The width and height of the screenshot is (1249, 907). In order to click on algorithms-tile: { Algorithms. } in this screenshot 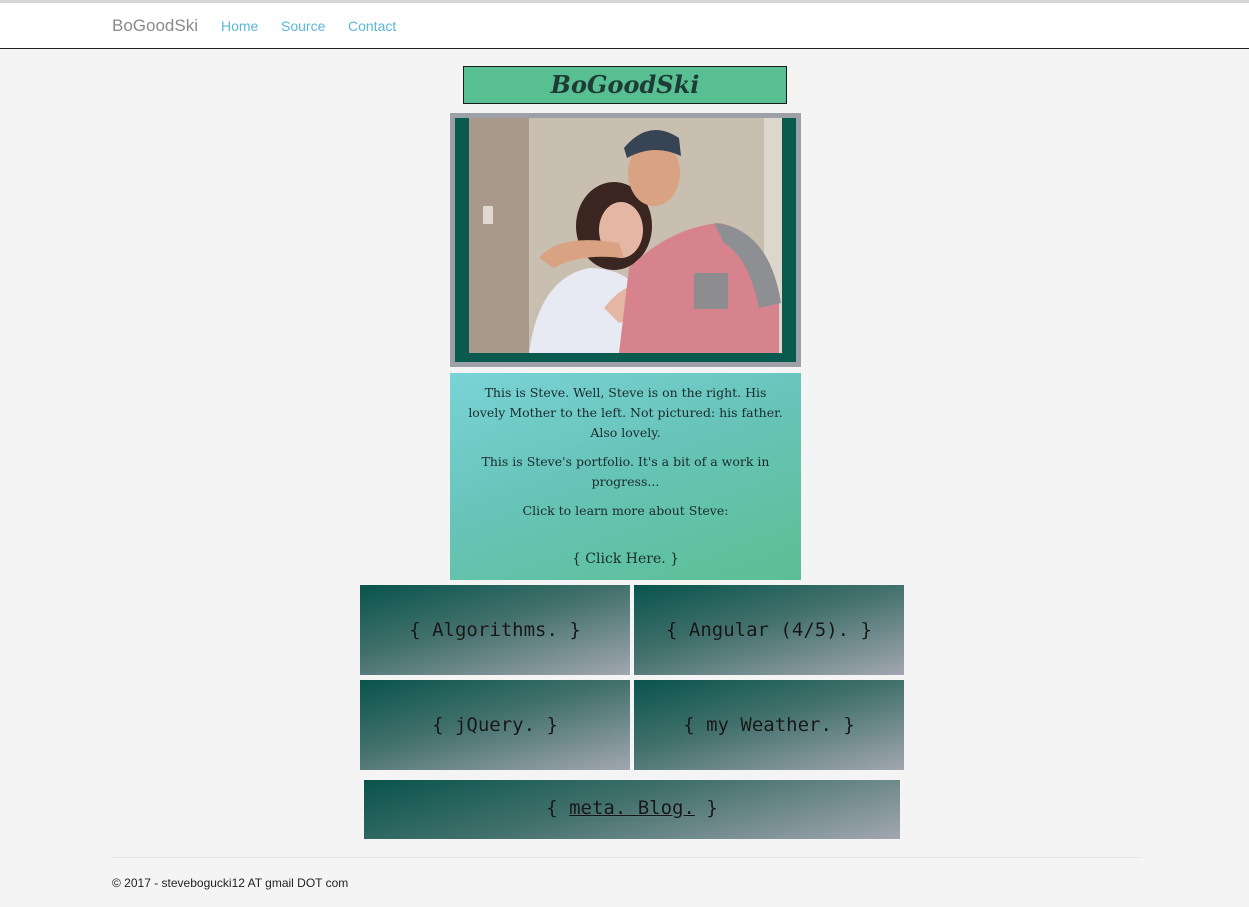, I will do `click(495, 630)`.